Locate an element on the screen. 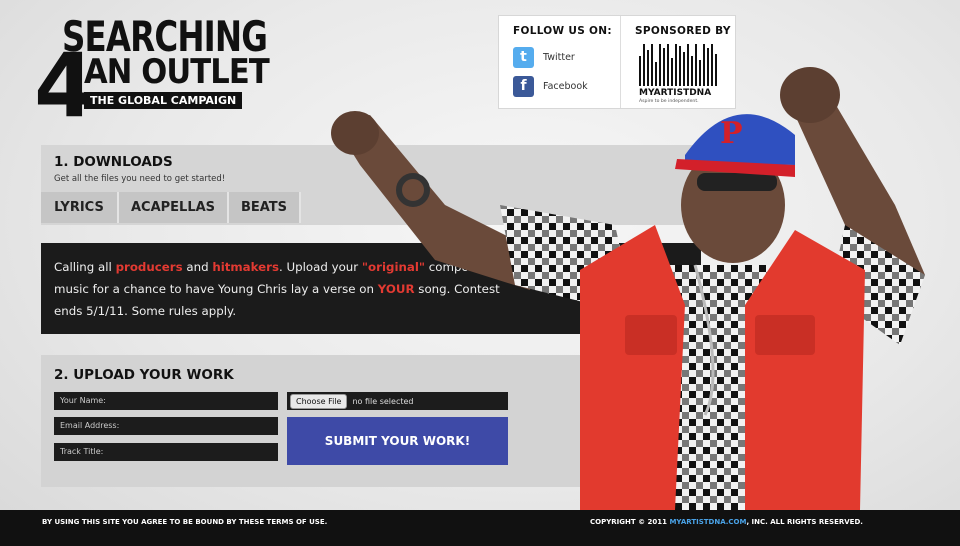 Image resolution: width=960 pixels, height=546 pixels. svg-text: P is located at coordinates (731, 133).